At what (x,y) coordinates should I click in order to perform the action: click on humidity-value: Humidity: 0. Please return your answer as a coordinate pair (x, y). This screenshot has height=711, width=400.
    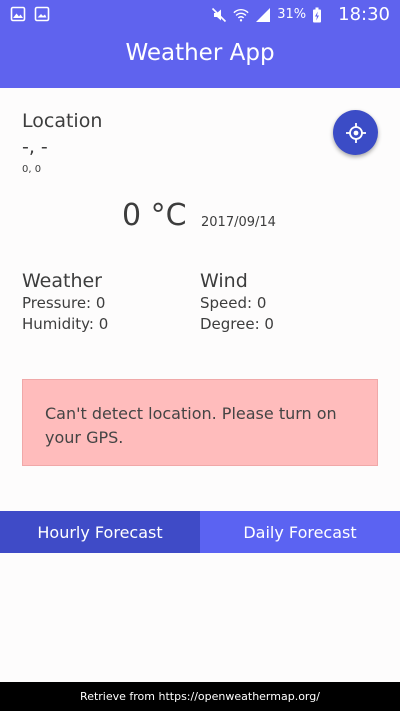
    Looking at the image, I should click on (65, 324).